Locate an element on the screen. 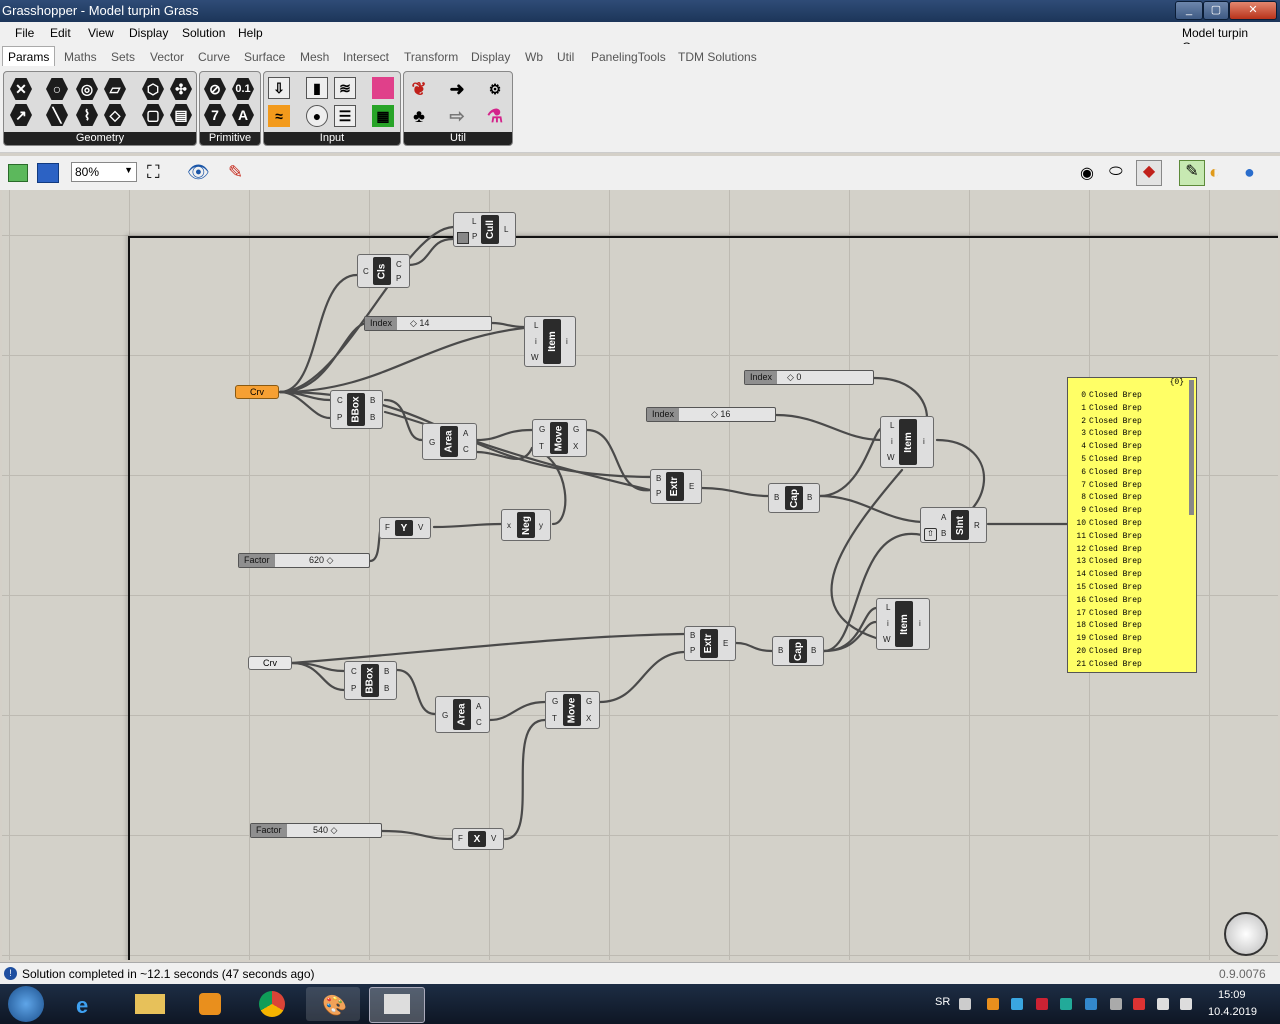  solid-intersection-component: A B ⇧ SInt R is located at coordinates (953, 525).